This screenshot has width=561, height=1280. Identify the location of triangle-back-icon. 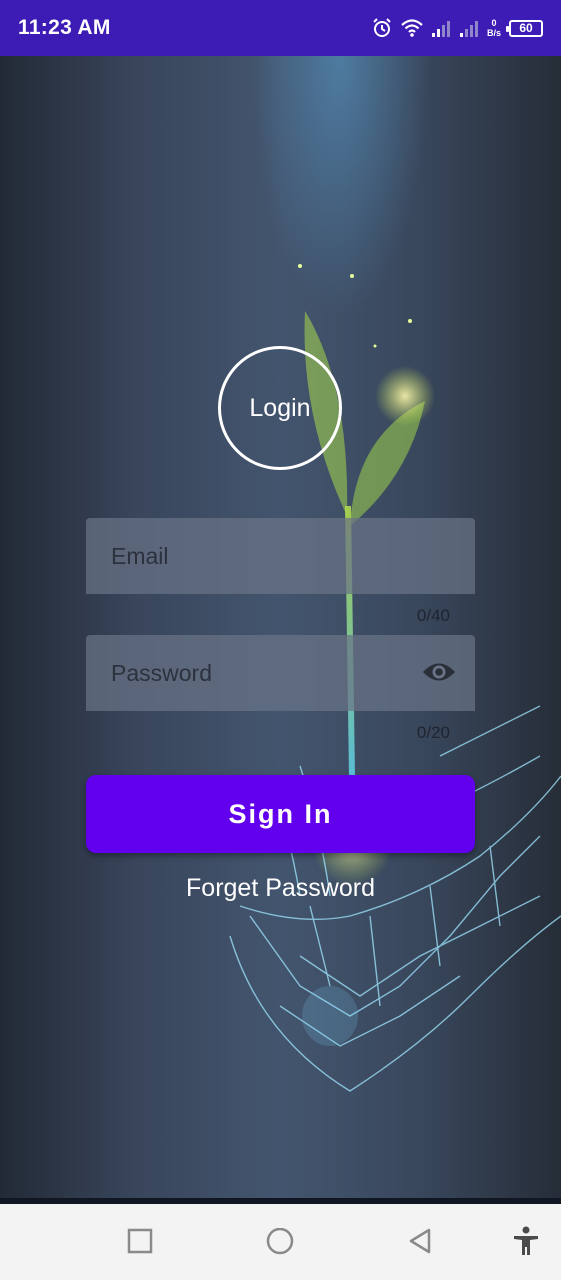
(421, 1242).